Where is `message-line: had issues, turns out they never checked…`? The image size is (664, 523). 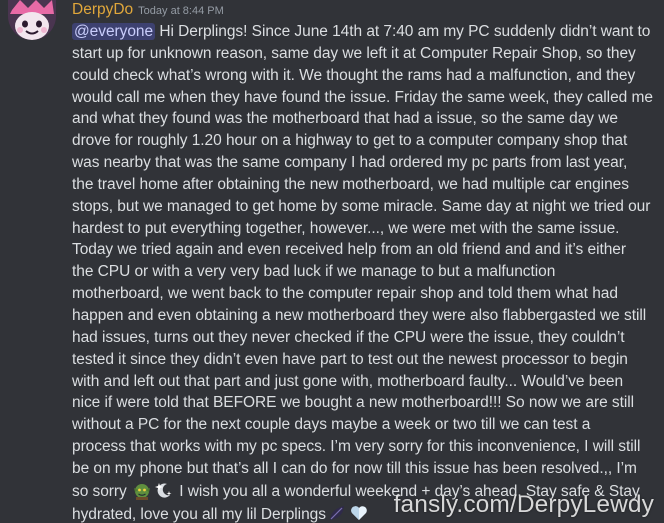 message-line: had issues, turns out they never checked… is located at coordinates (348, 337).